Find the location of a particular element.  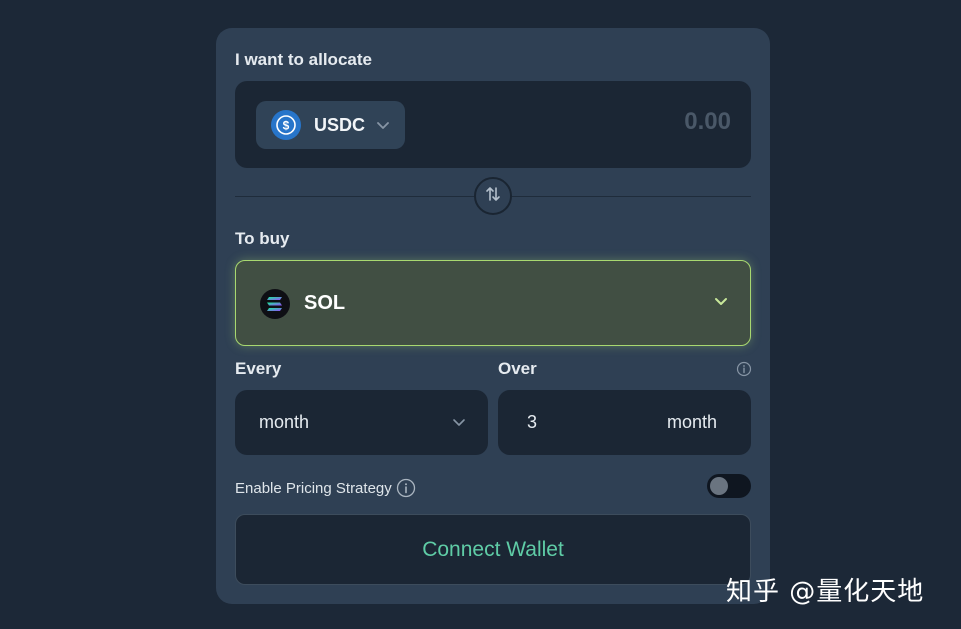

over-unit: month is located at coordinates (691, 422).